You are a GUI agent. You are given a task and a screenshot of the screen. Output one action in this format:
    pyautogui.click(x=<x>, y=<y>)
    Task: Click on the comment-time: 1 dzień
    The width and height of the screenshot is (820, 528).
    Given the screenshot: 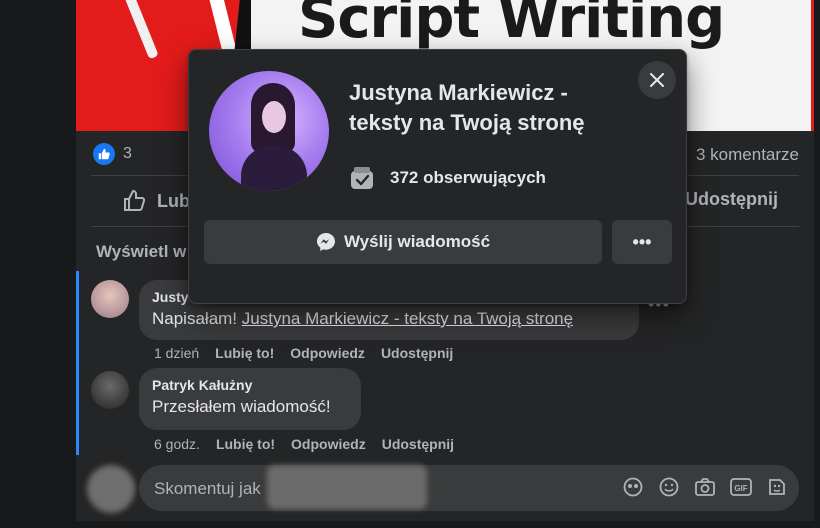 What is the action you would take?
    pyautogui.click(x=176, y=353)
    